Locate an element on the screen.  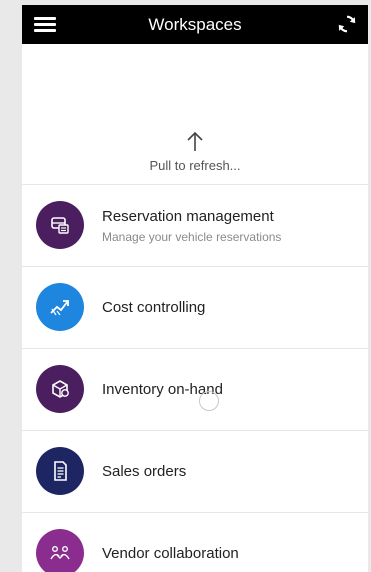
workspace-title: Sales orders is located at coordinates (144, 471).